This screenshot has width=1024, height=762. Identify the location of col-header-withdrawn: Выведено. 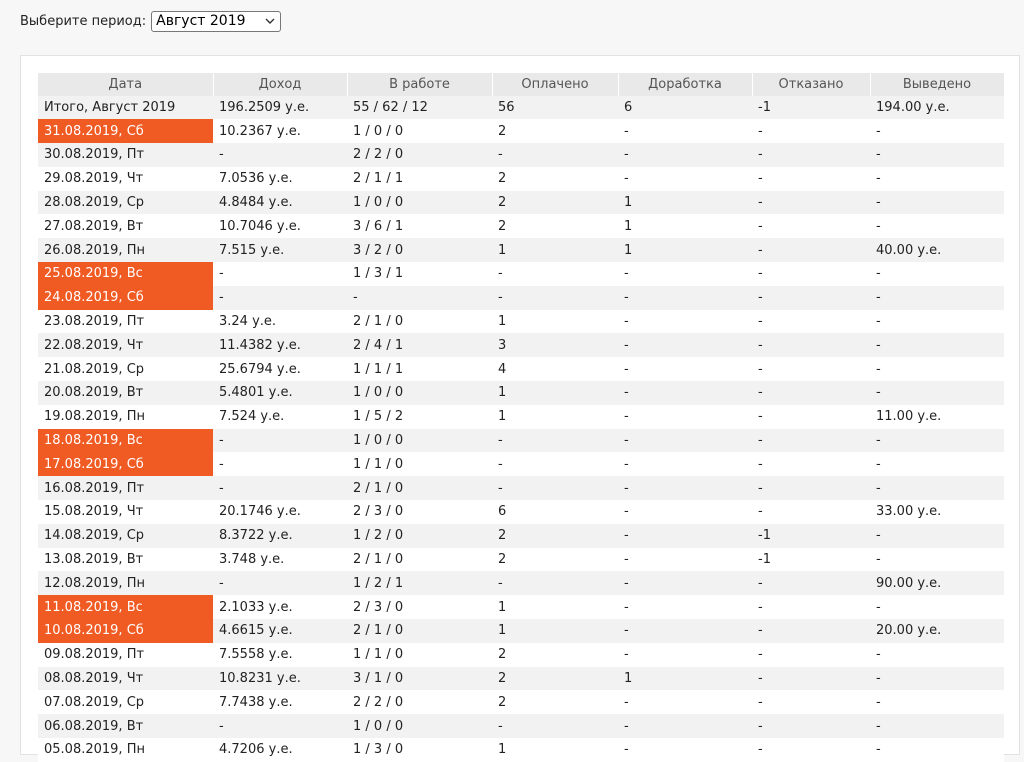
(937, 84).